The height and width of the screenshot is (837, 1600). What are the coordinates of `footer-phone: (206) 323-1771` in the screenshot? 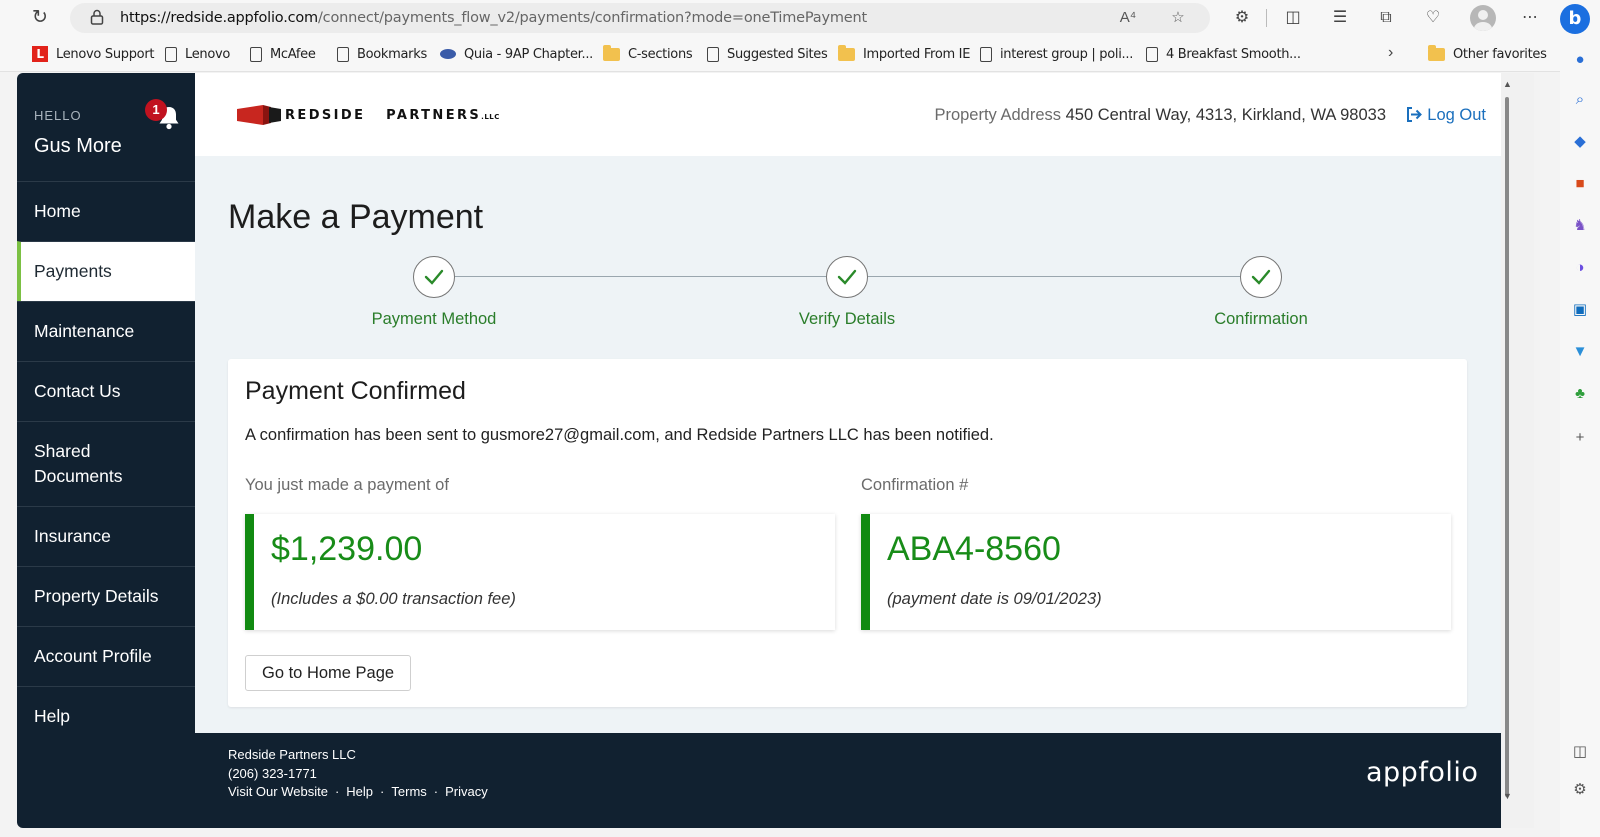 It's located at (272, 773).